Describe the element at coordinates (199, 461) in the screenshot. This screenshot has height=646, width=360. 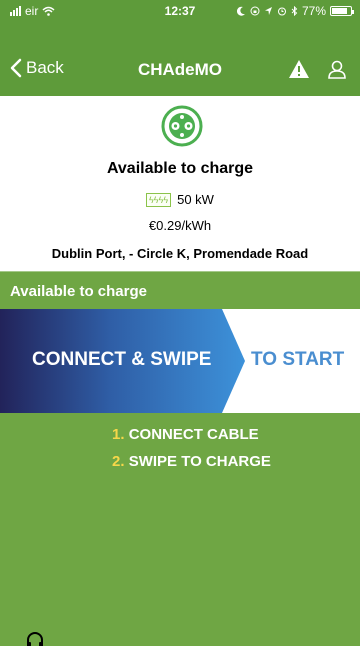
I see `step-label: SWIPE TO CHARGE` at that location.